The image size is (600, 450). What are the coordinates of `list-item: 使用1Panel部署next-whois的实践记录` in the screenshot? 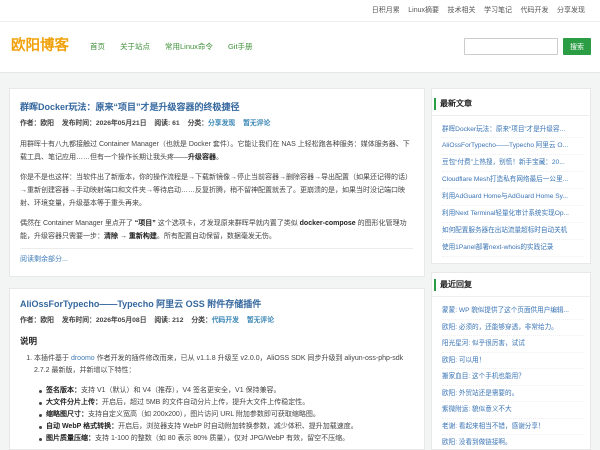 It's located at (513, 248).